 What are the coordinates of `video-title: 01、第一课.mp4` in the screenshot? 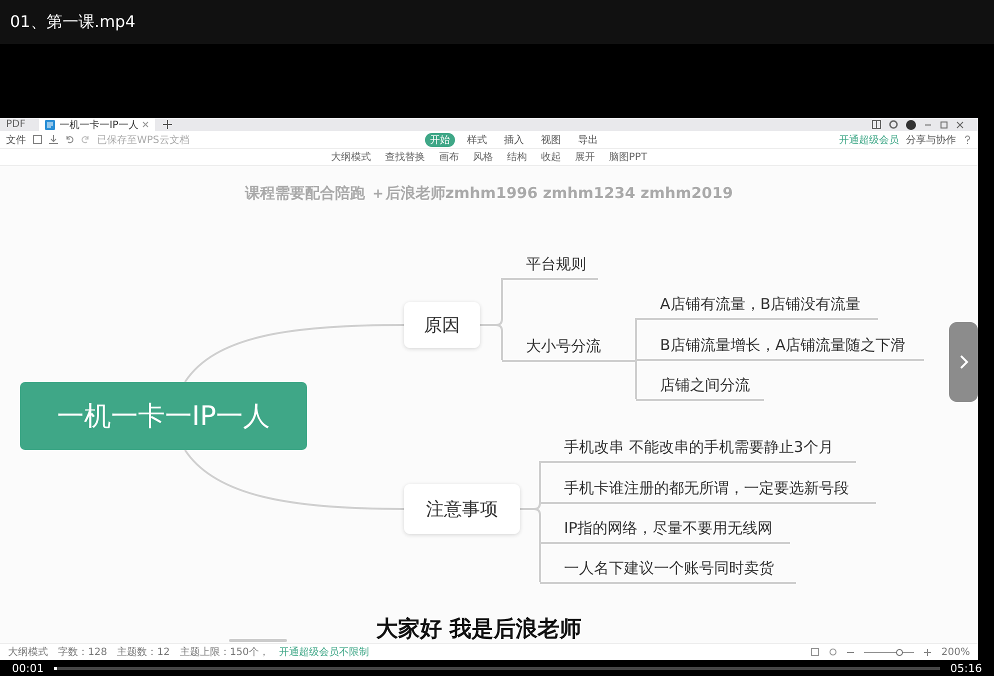 It's located at (73, 22).